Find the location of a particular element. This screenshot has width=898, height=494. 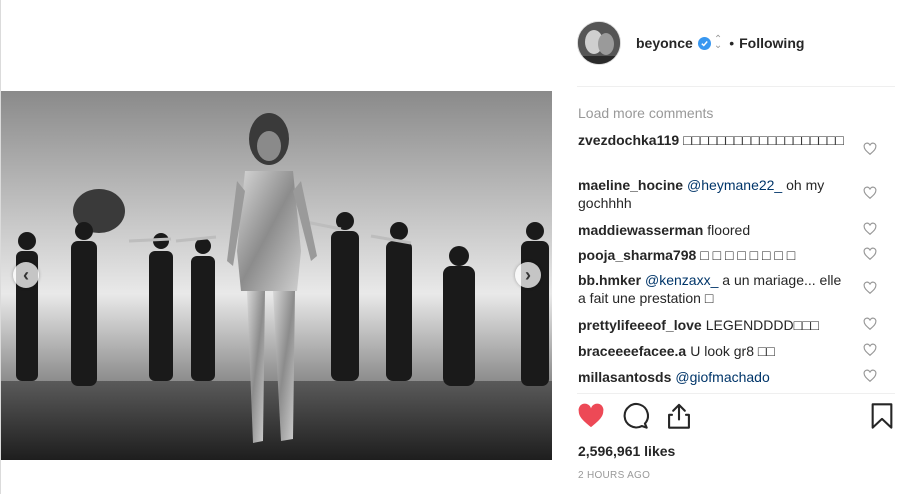

header-divider is located at coordinates (736, 86).